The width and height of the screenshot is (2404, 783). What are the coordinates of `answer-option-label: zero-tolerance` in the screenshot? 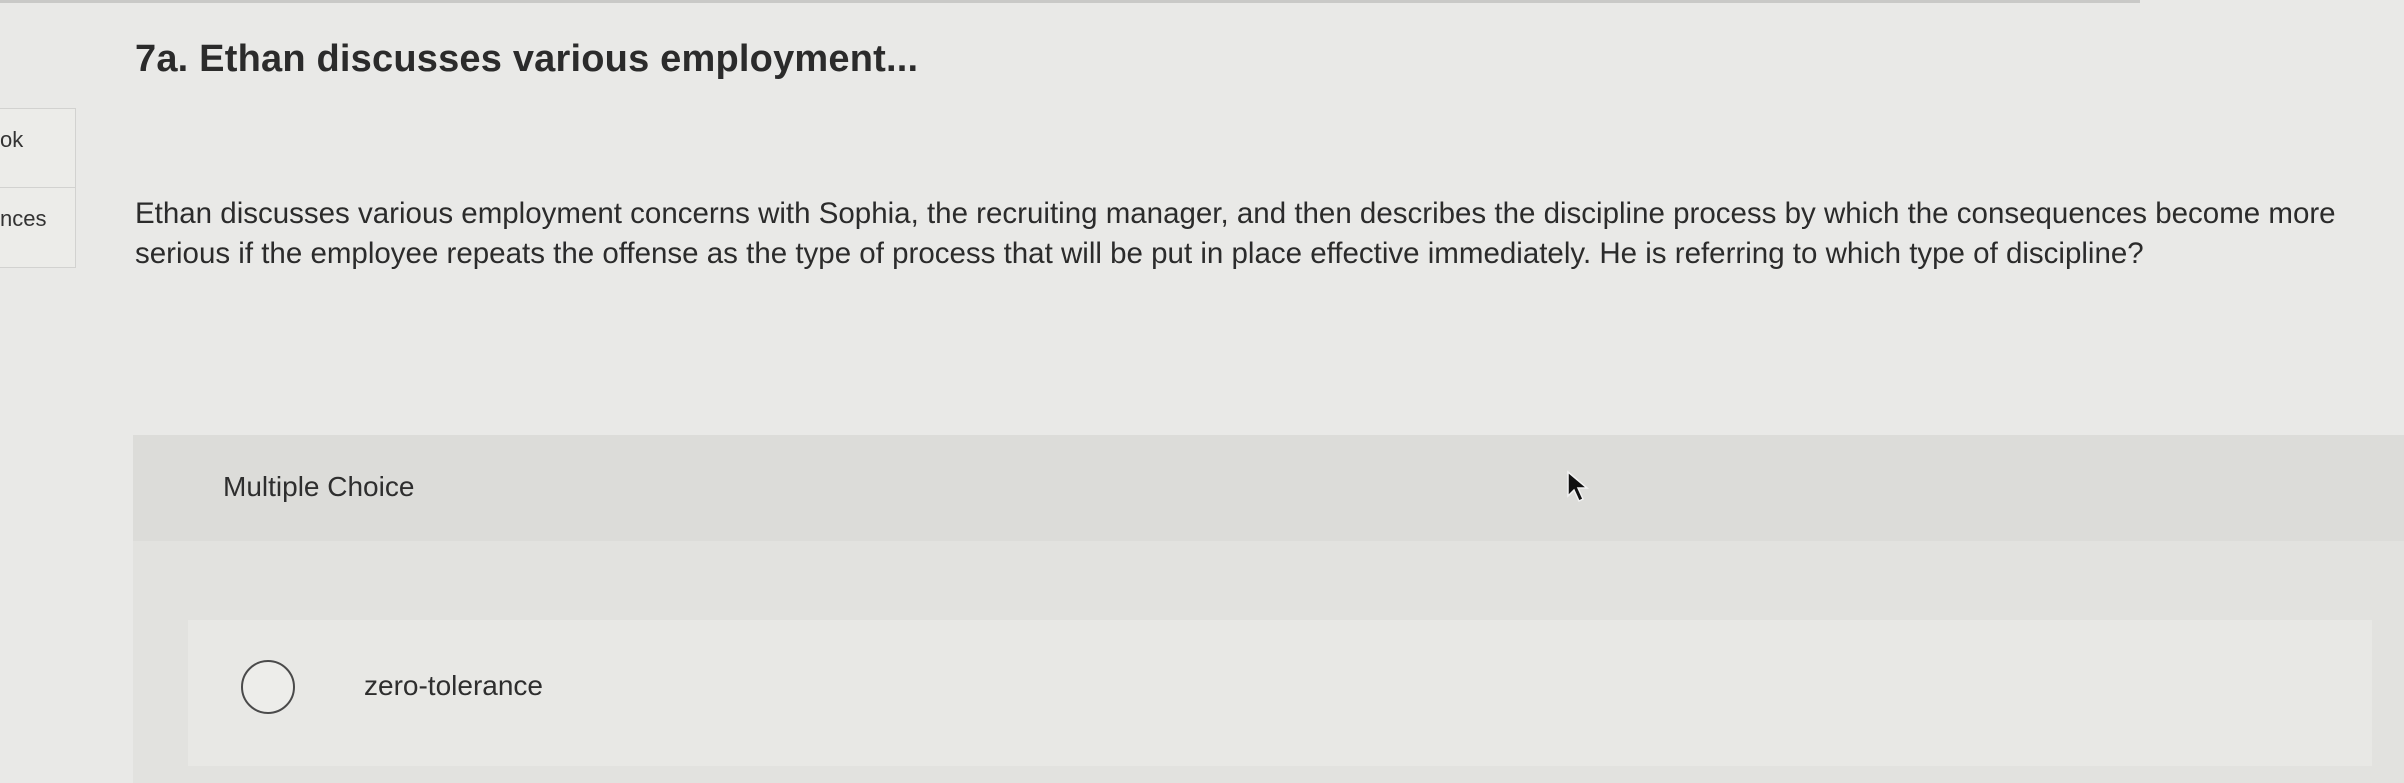 It's located at (453, 685).